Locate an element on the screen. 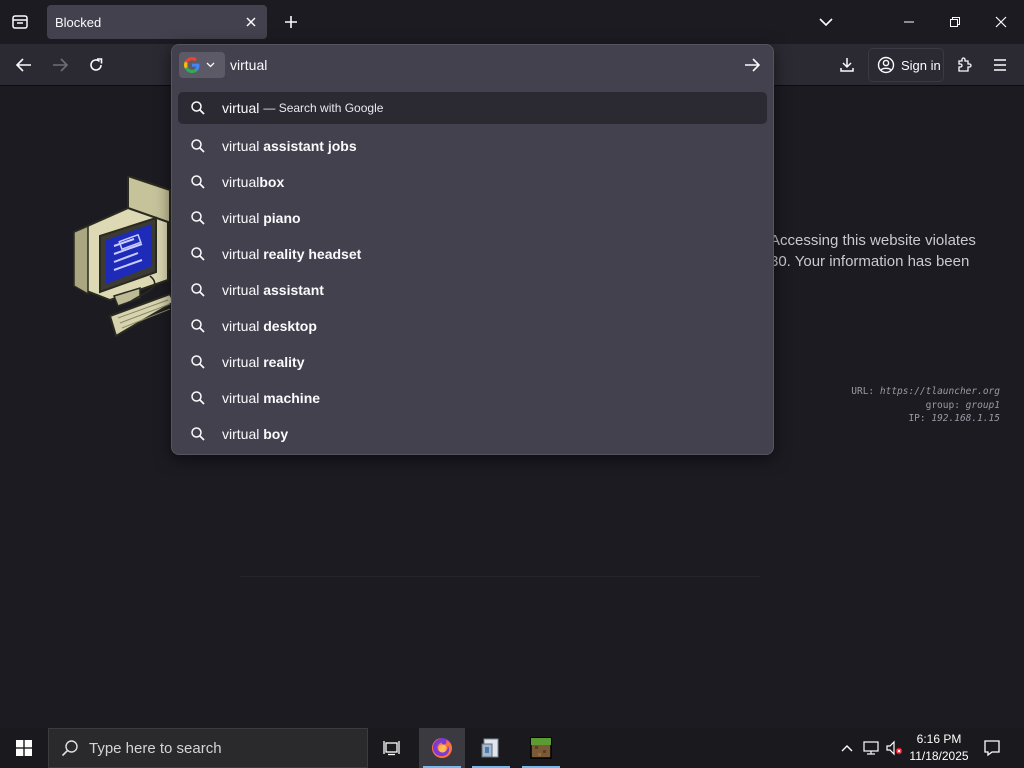 Image resolution: width=1024 pixels, height=768 pixels. group-label: group: is located at coordinates (942, 405).